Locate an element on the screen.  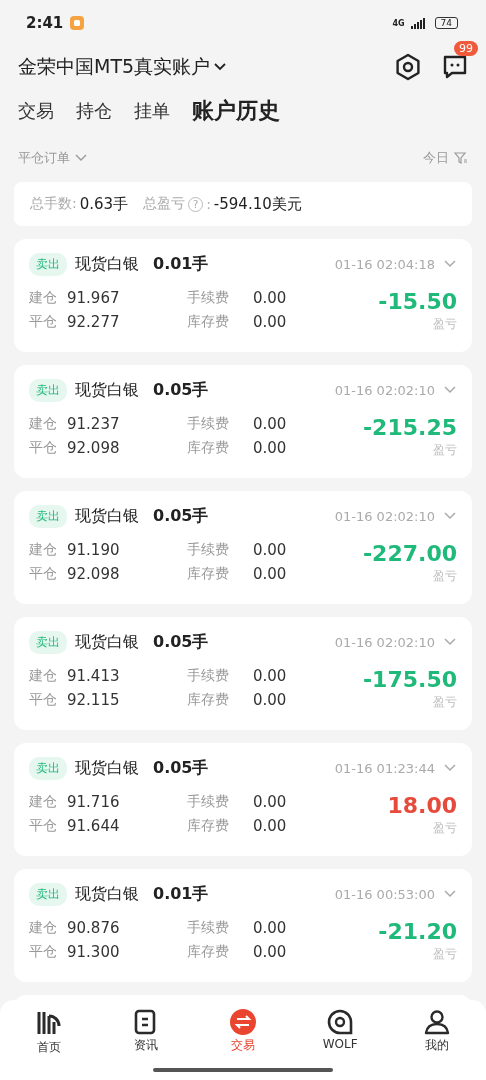
app-notification-icon is located at coordinates (77, 23).